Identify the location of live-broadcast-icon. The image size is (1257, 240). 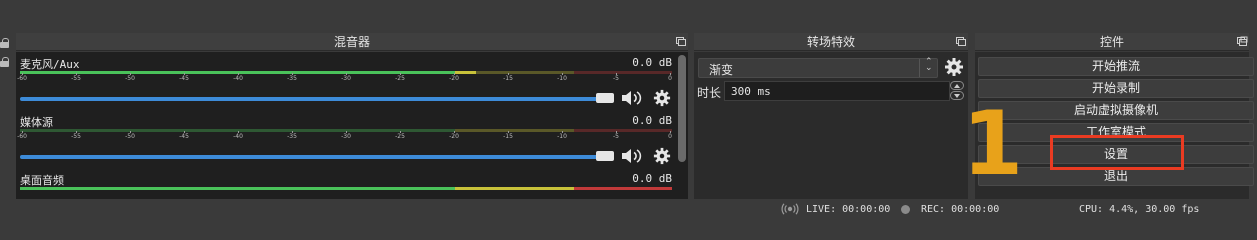
(790, 209).